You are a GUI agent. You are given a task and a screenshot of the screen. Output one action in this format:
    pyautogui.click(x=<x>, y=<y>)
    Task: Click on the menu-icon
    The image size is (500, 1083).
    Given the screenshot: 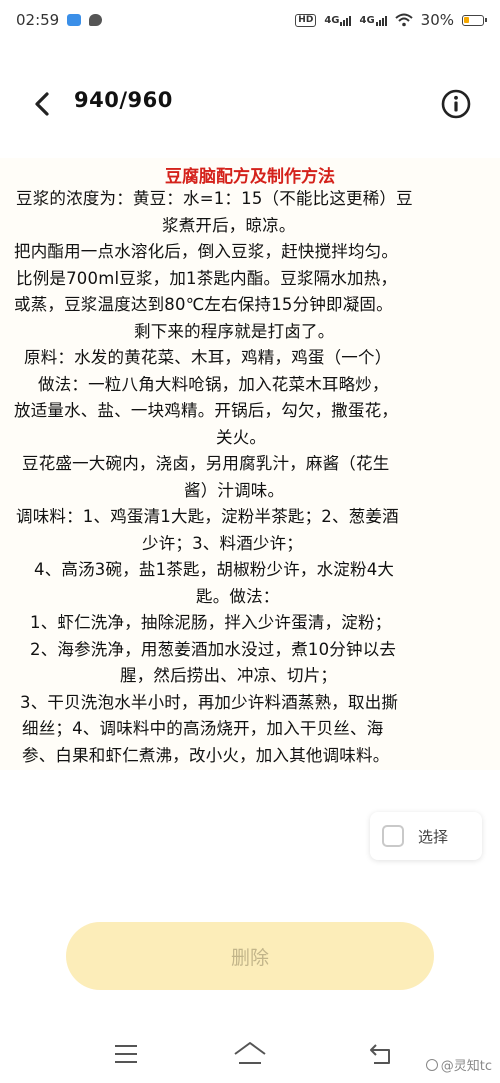 What is the action you would take?
    pyautogui.click(x=126, y=1054)
    